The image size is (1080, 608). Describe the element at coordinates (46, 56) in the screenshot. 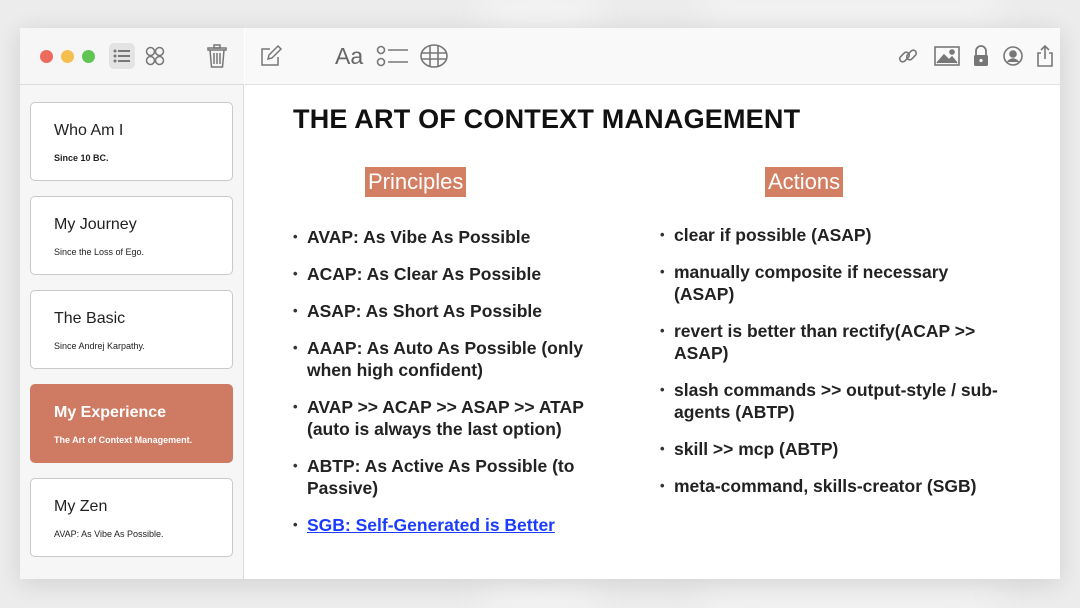

I see `close-window-icon` at that location.